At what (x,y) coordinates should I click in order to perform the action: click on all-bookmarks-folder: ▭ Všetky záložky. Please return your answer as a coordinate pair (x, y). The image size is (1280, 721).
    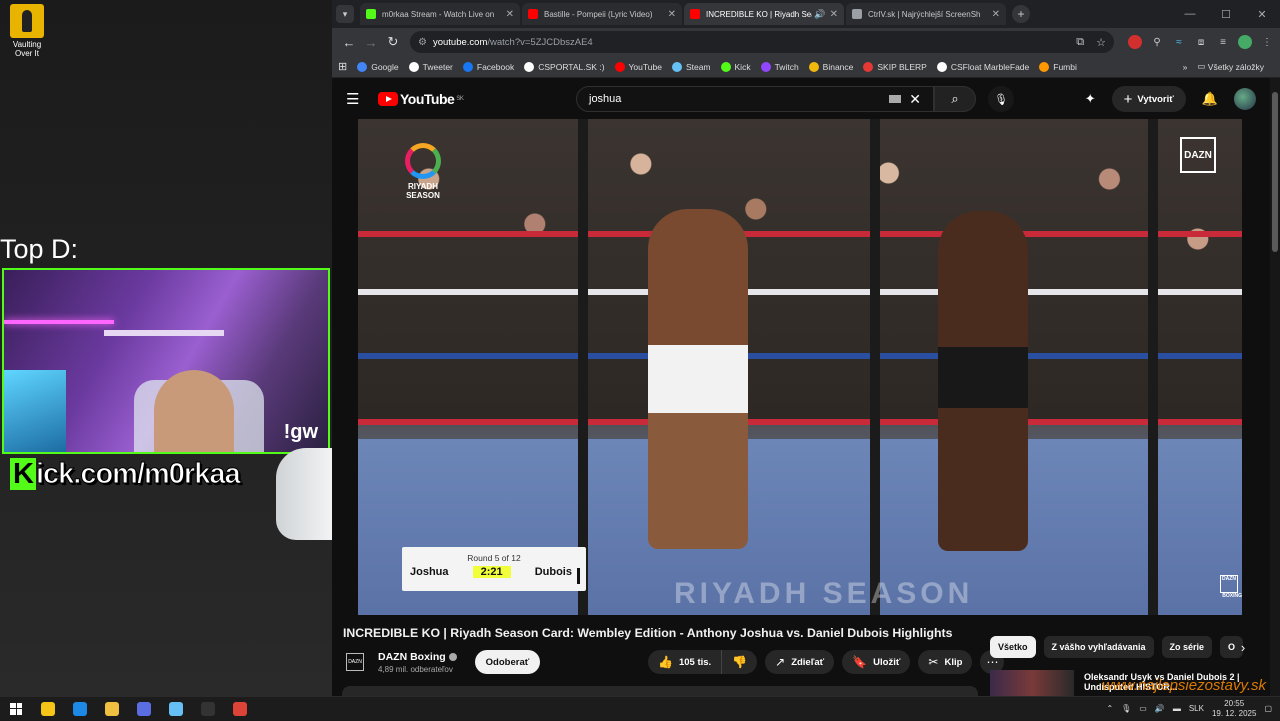
    Looking at the image, I should click on (1230, 66).